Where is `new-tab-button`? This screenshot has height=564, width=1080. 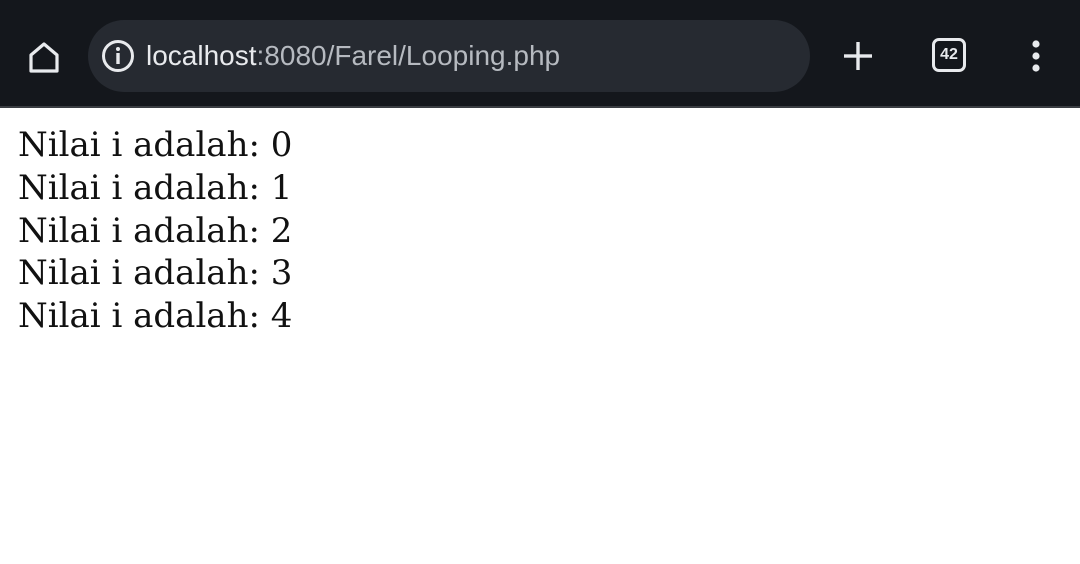 new-tab-button is located at coordinates (858, 56).